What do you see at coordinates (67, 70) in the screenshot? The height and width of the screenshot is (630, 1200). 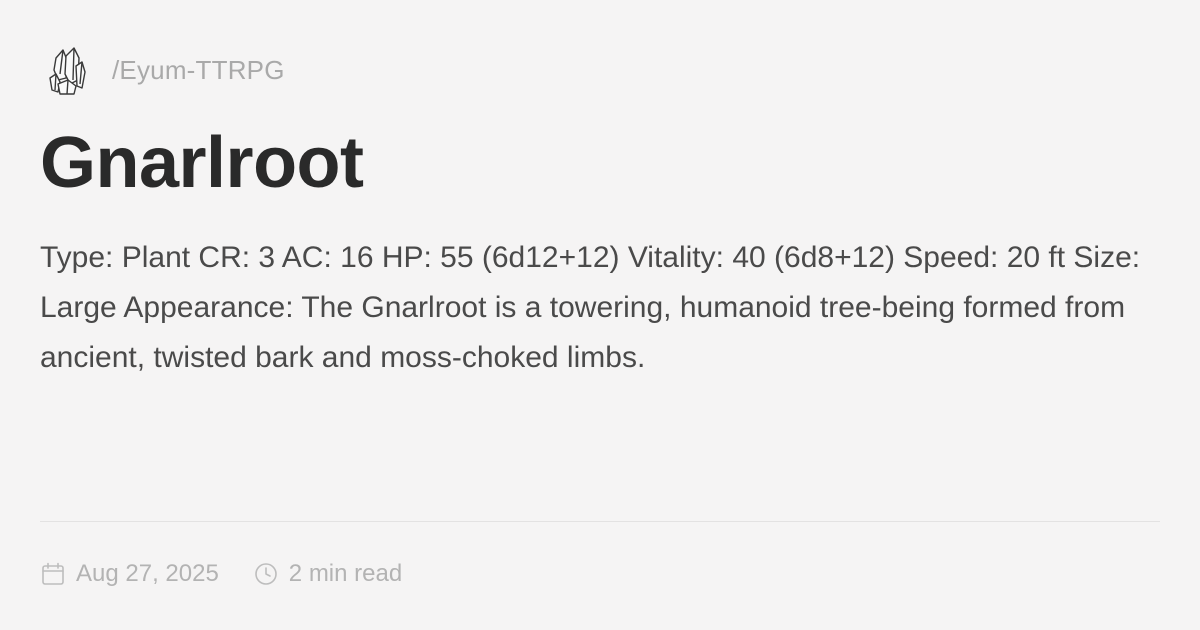 I see `crystal-cluster-icon` at bounding box center [67, 70].